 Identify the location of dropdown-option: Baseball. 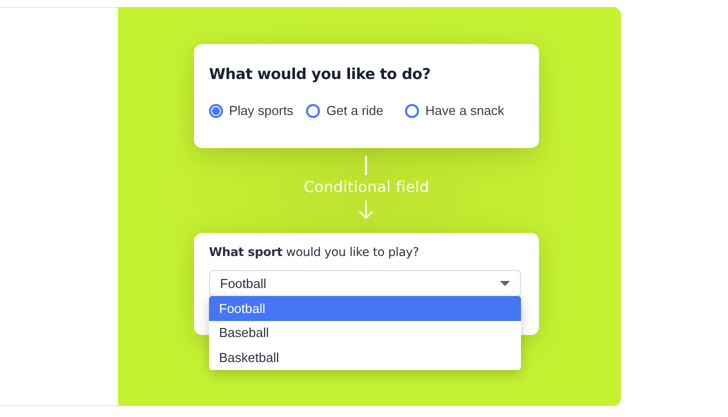
(365, 332).